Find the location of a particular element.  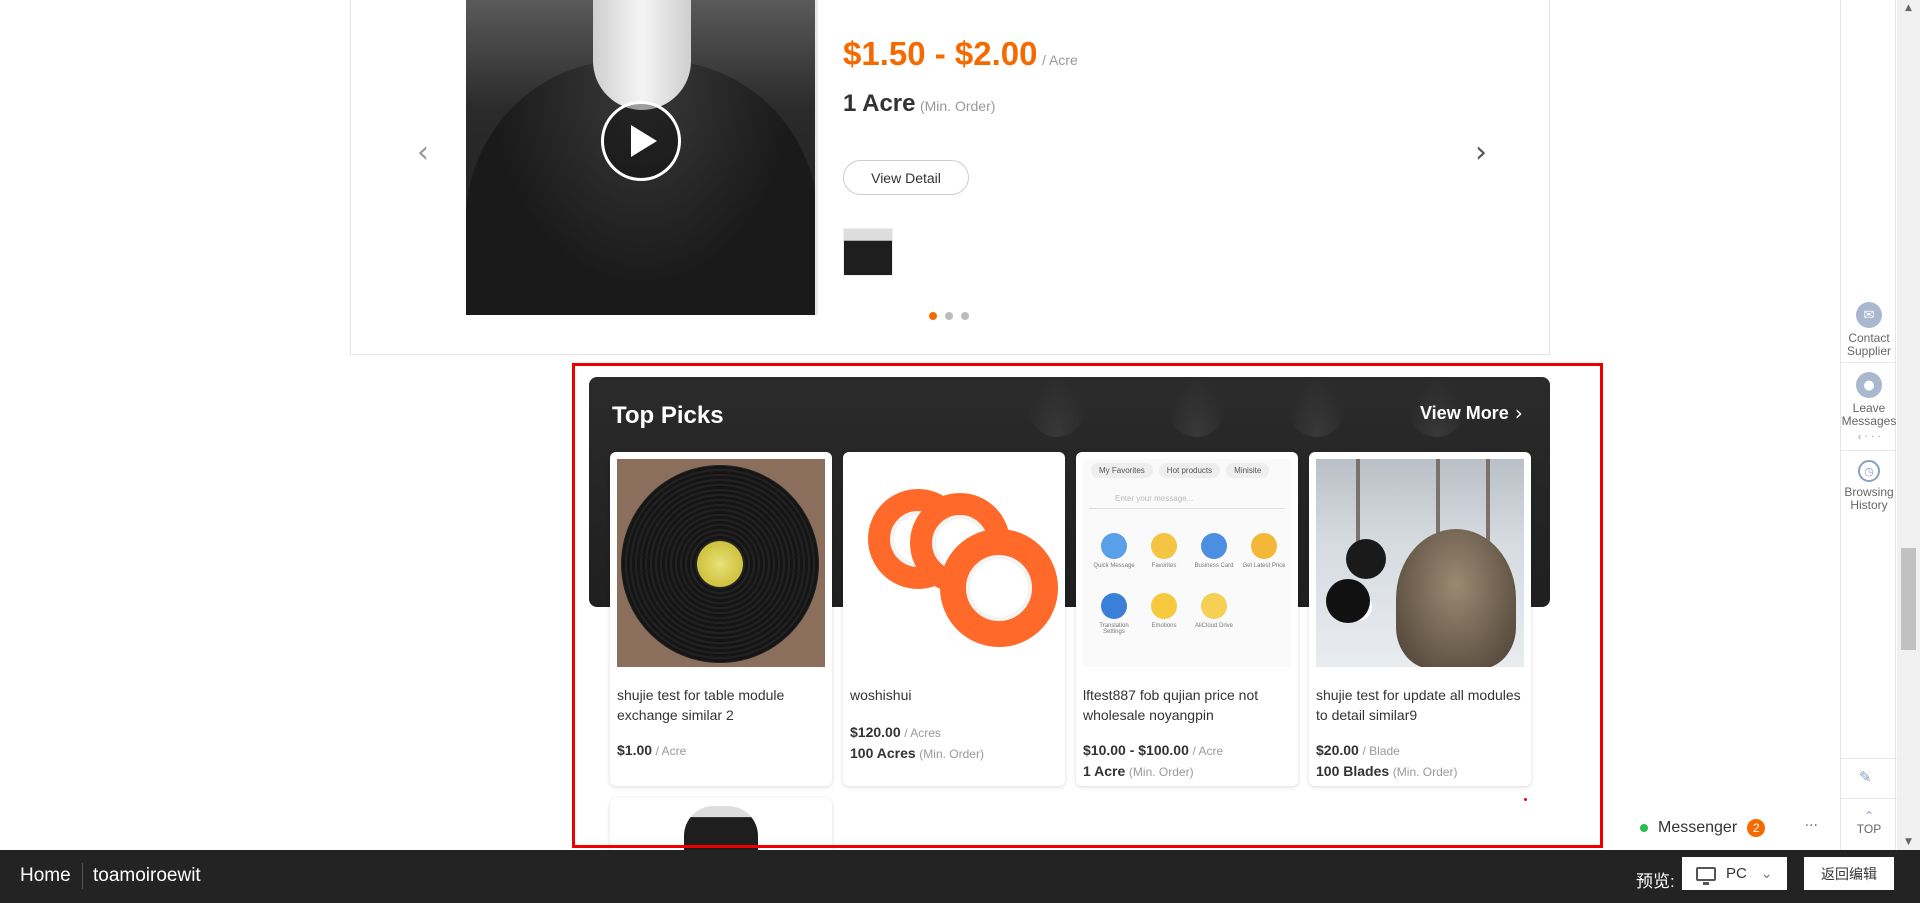

top-label: TOP is located at coordinates (1869, 829).